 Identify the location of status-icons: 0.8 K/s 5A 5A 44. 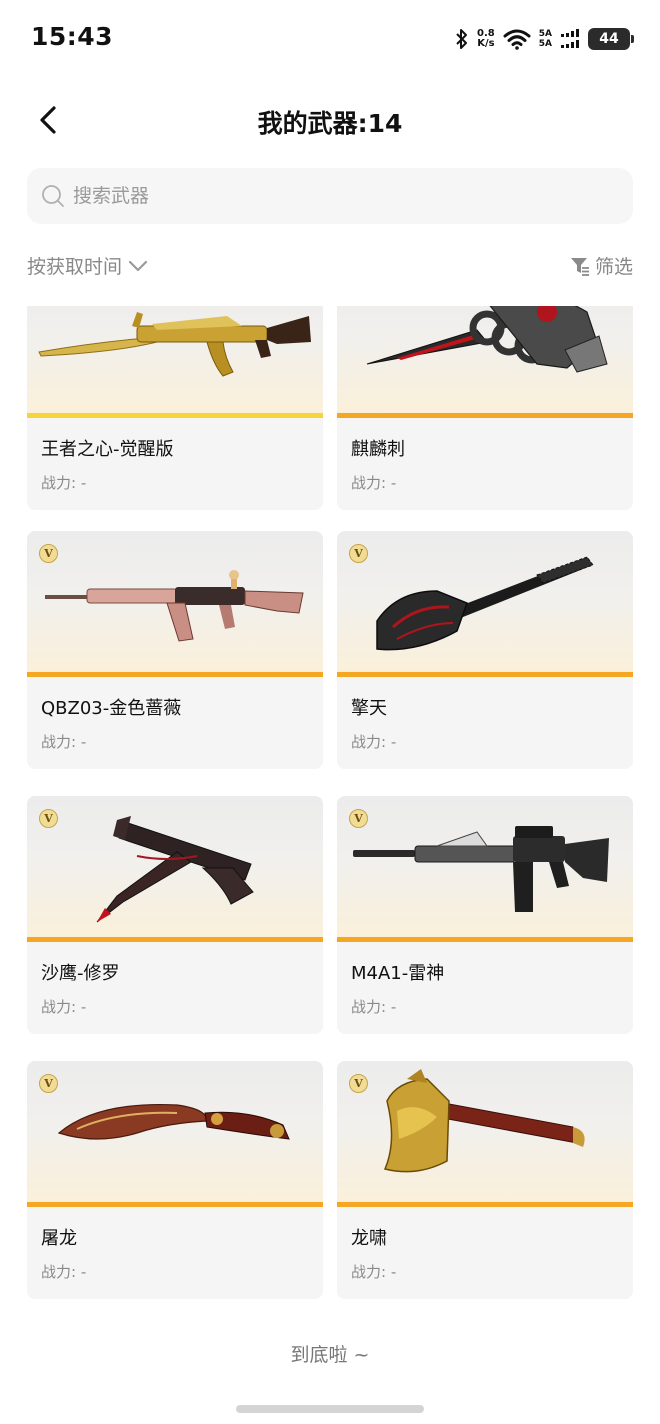
(544, 39).